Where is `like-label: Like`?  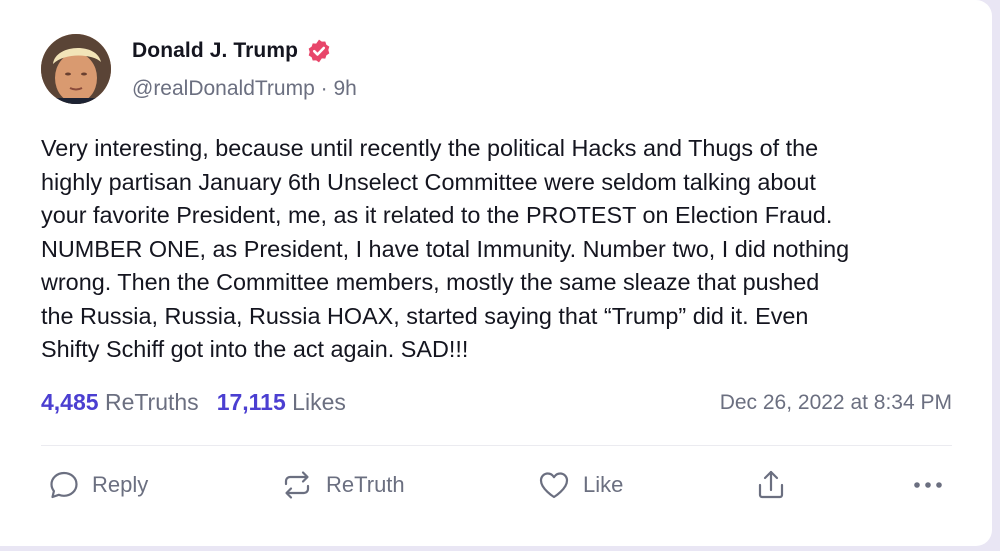
like-label: Like is located at coordinates (603, 484).